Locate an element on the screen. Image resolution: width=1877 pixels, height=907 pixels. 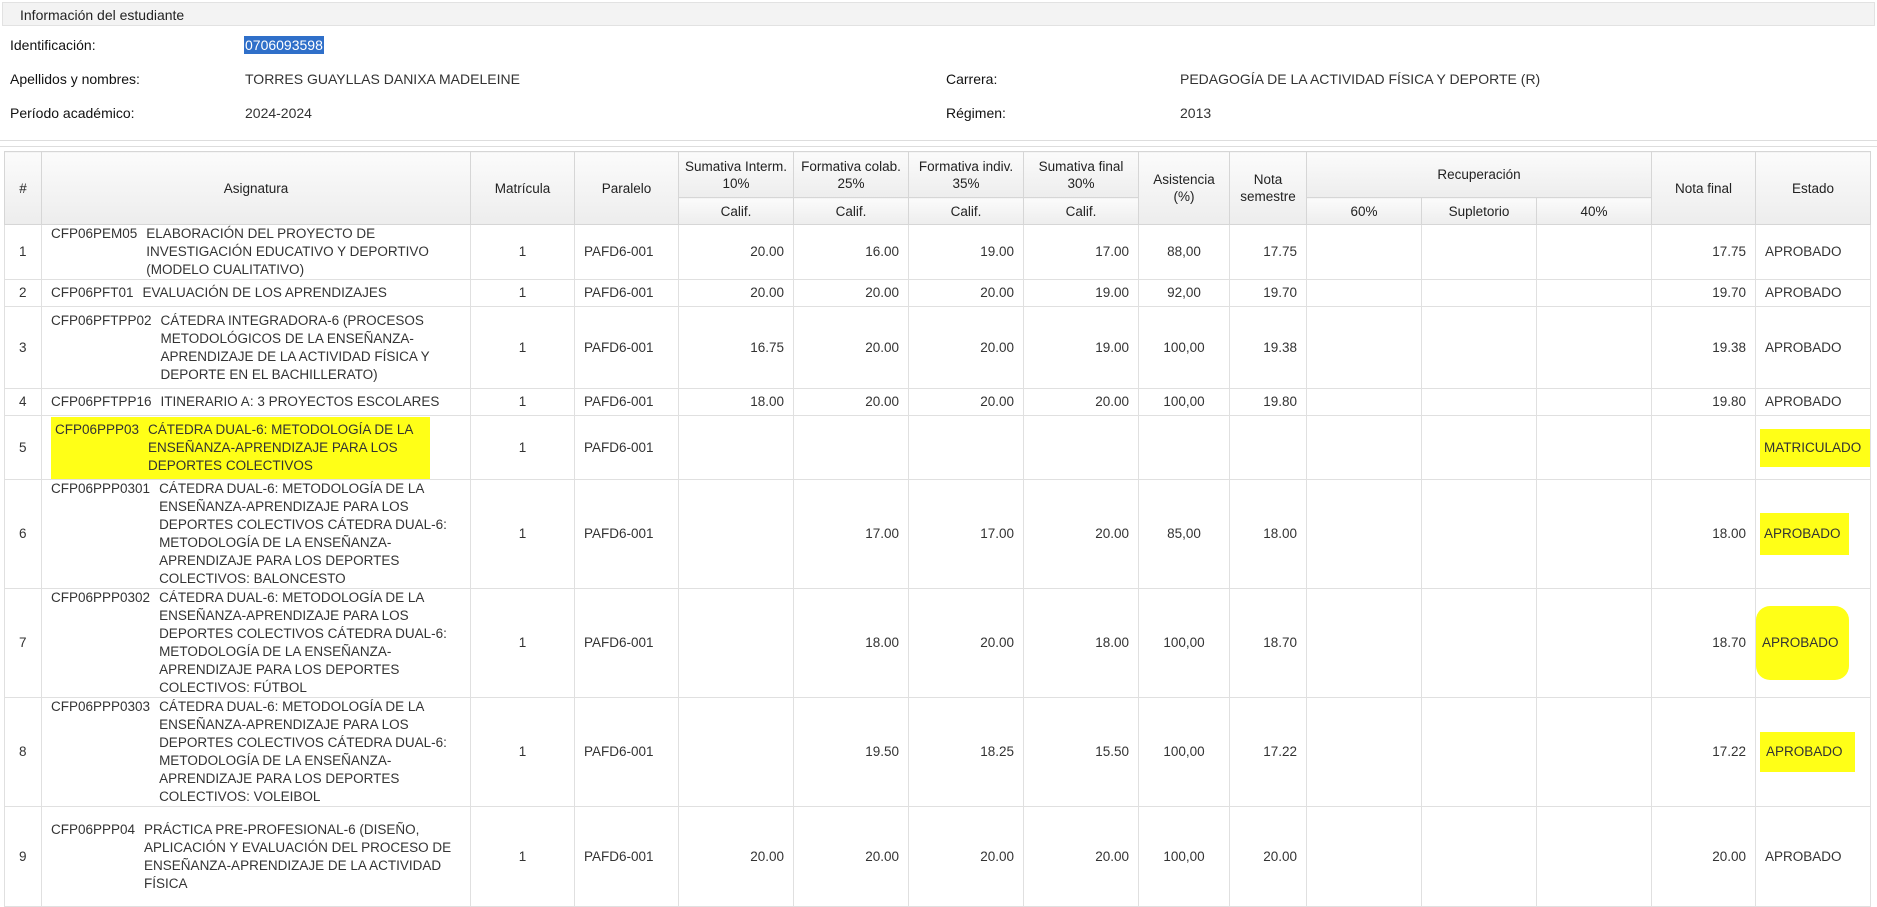
subject-code: CFP06PFTPP02 is located at coordinates (101, 320).